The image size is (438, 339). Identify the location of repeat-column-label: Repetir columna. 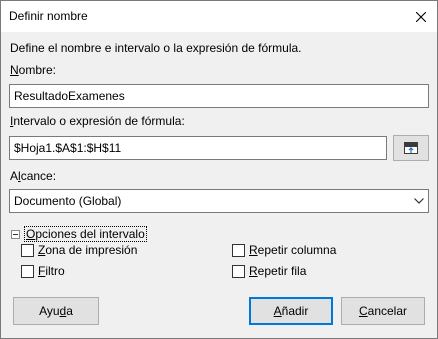
(292, 250).